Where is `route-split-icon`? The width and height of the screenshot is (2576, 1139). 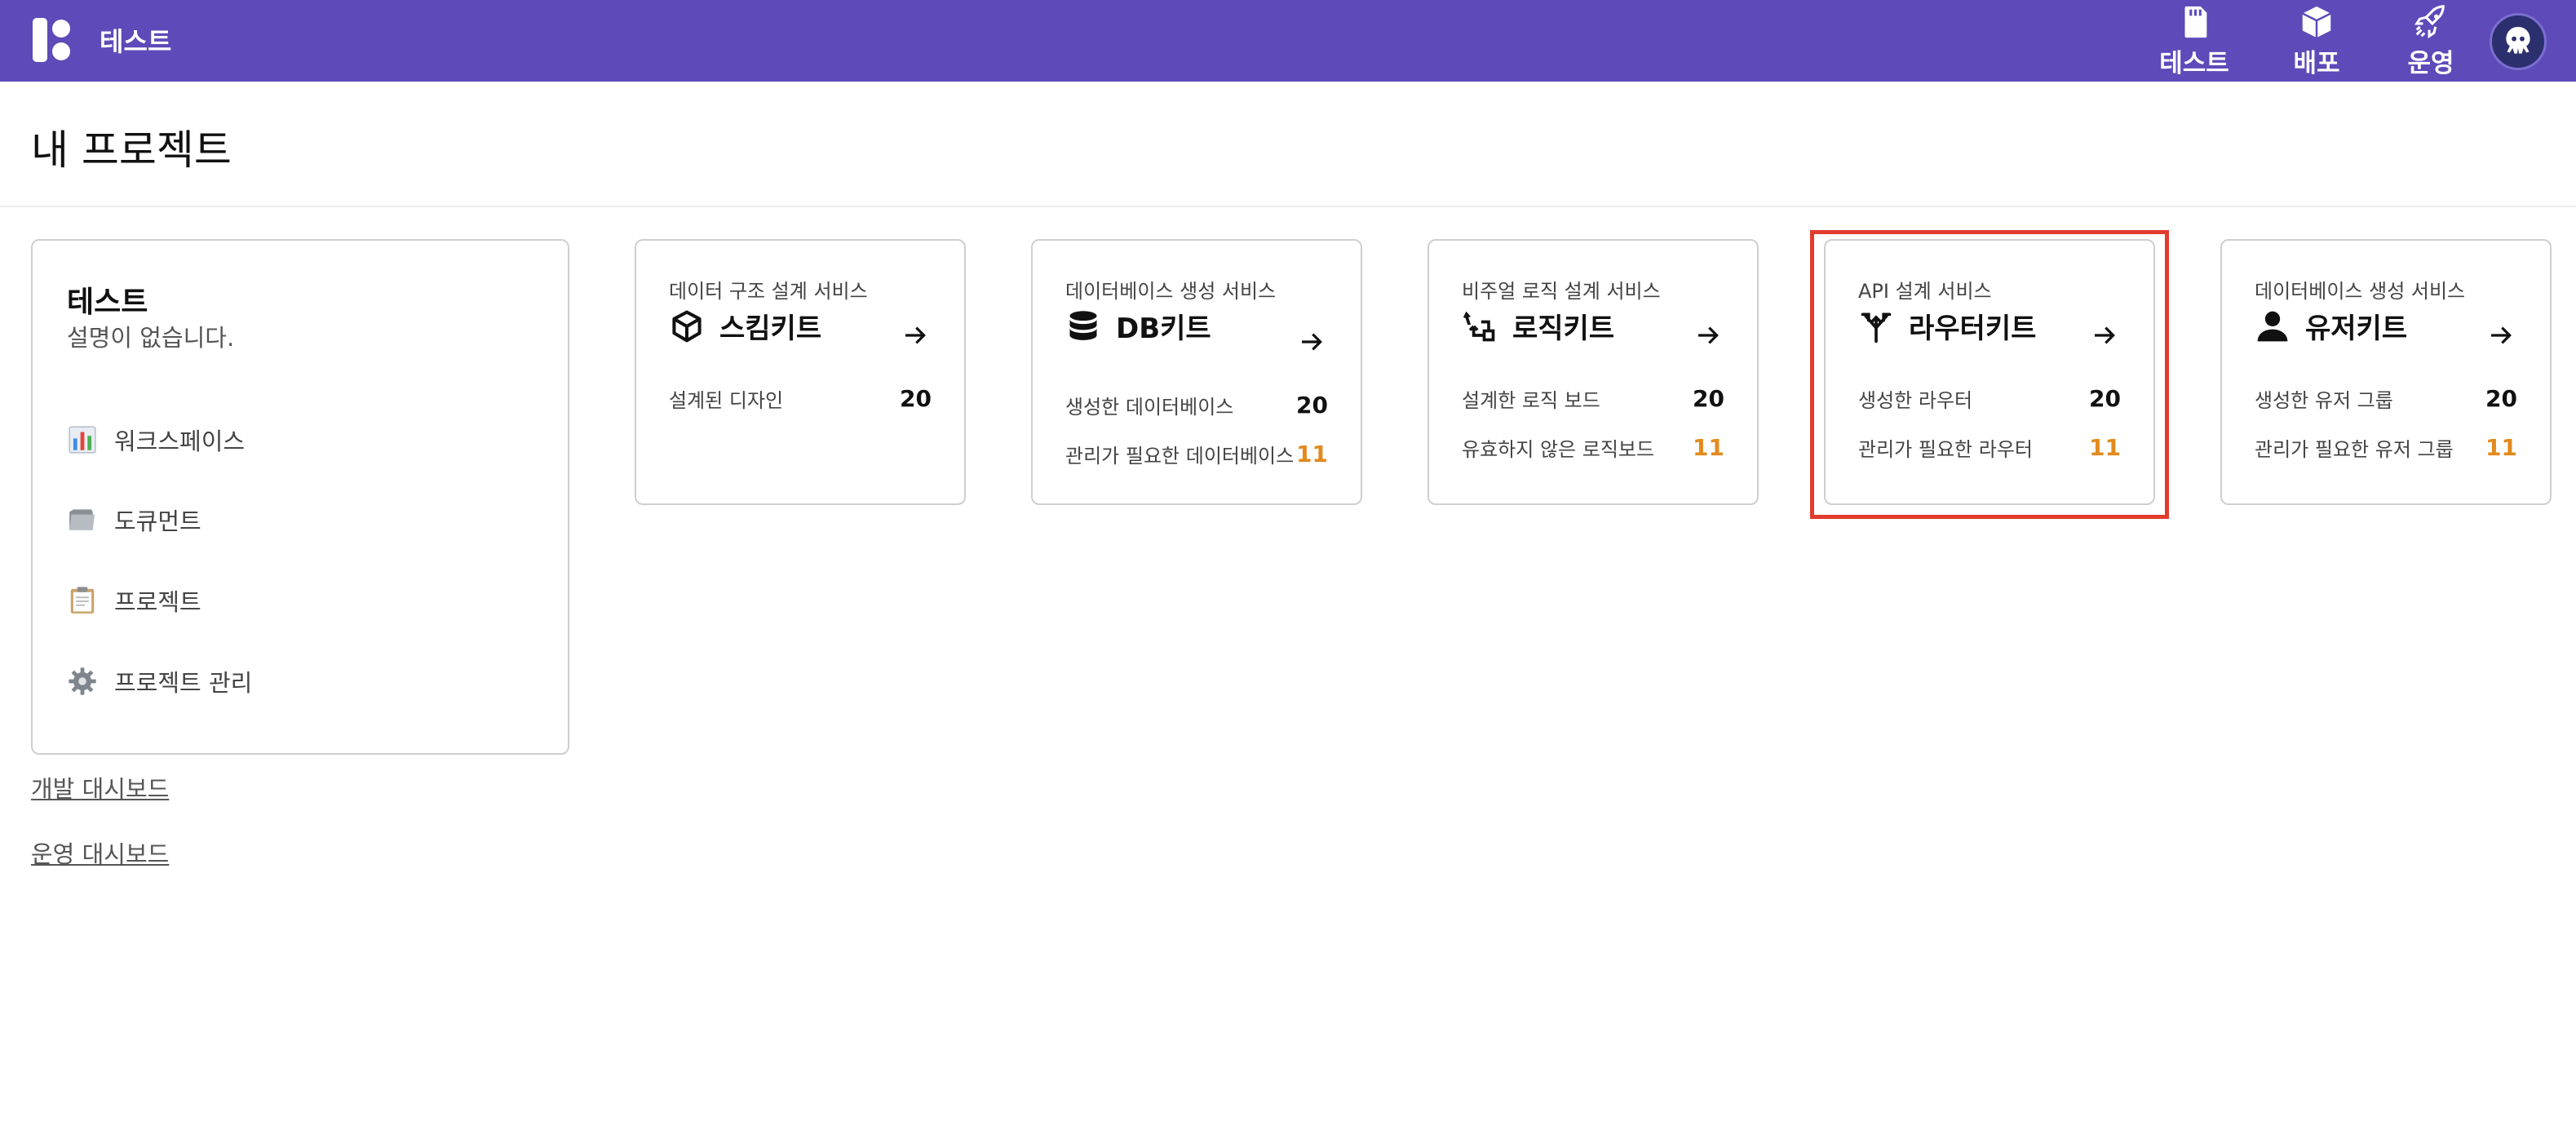 route-split-icon is located at coordinates (1876, 326).